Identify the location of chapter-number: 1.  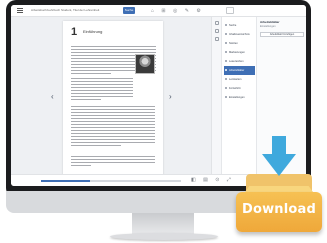
(74, 32).